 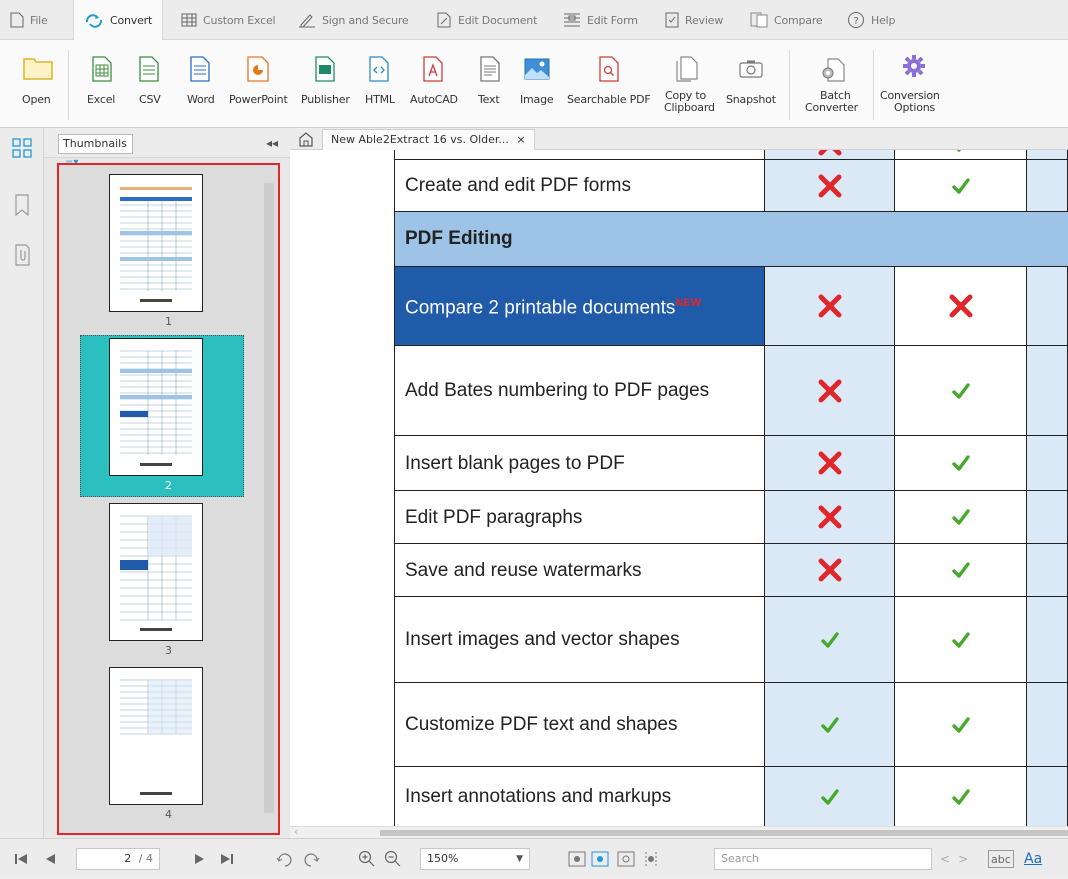 I want to click on next-page-button, so click(x=200, y=859).